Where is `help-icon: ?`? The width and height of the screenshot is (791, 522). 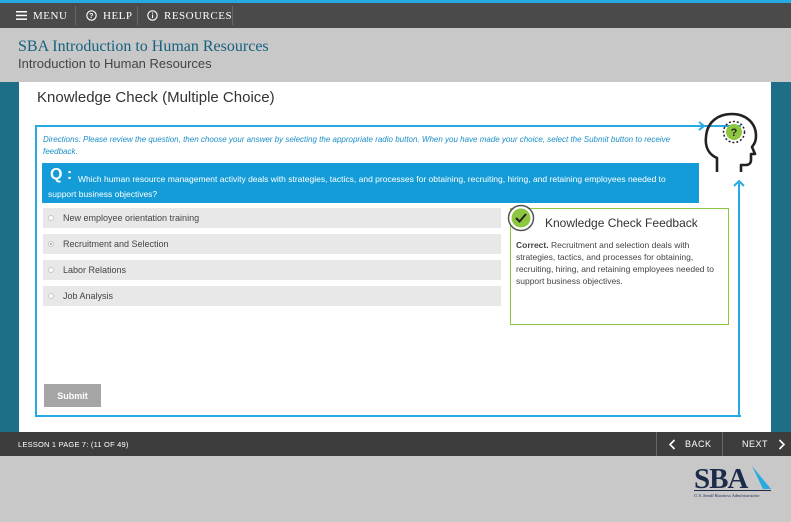 help-icon: ? is located at coordinates (91, 15).